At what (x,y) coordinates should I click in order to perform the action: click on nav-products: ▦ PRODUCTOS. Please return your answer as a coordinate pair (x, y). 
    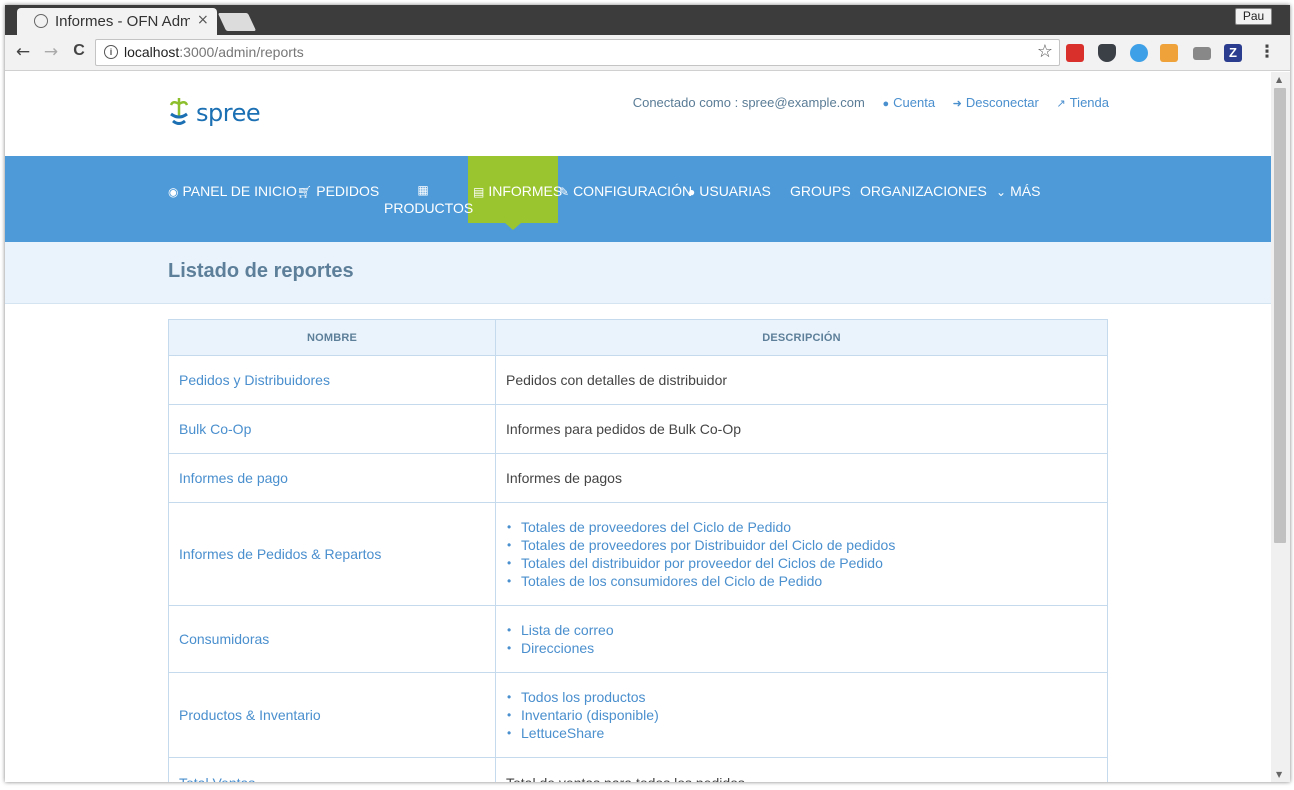
    Looking at the image, I should click on (428, 199).